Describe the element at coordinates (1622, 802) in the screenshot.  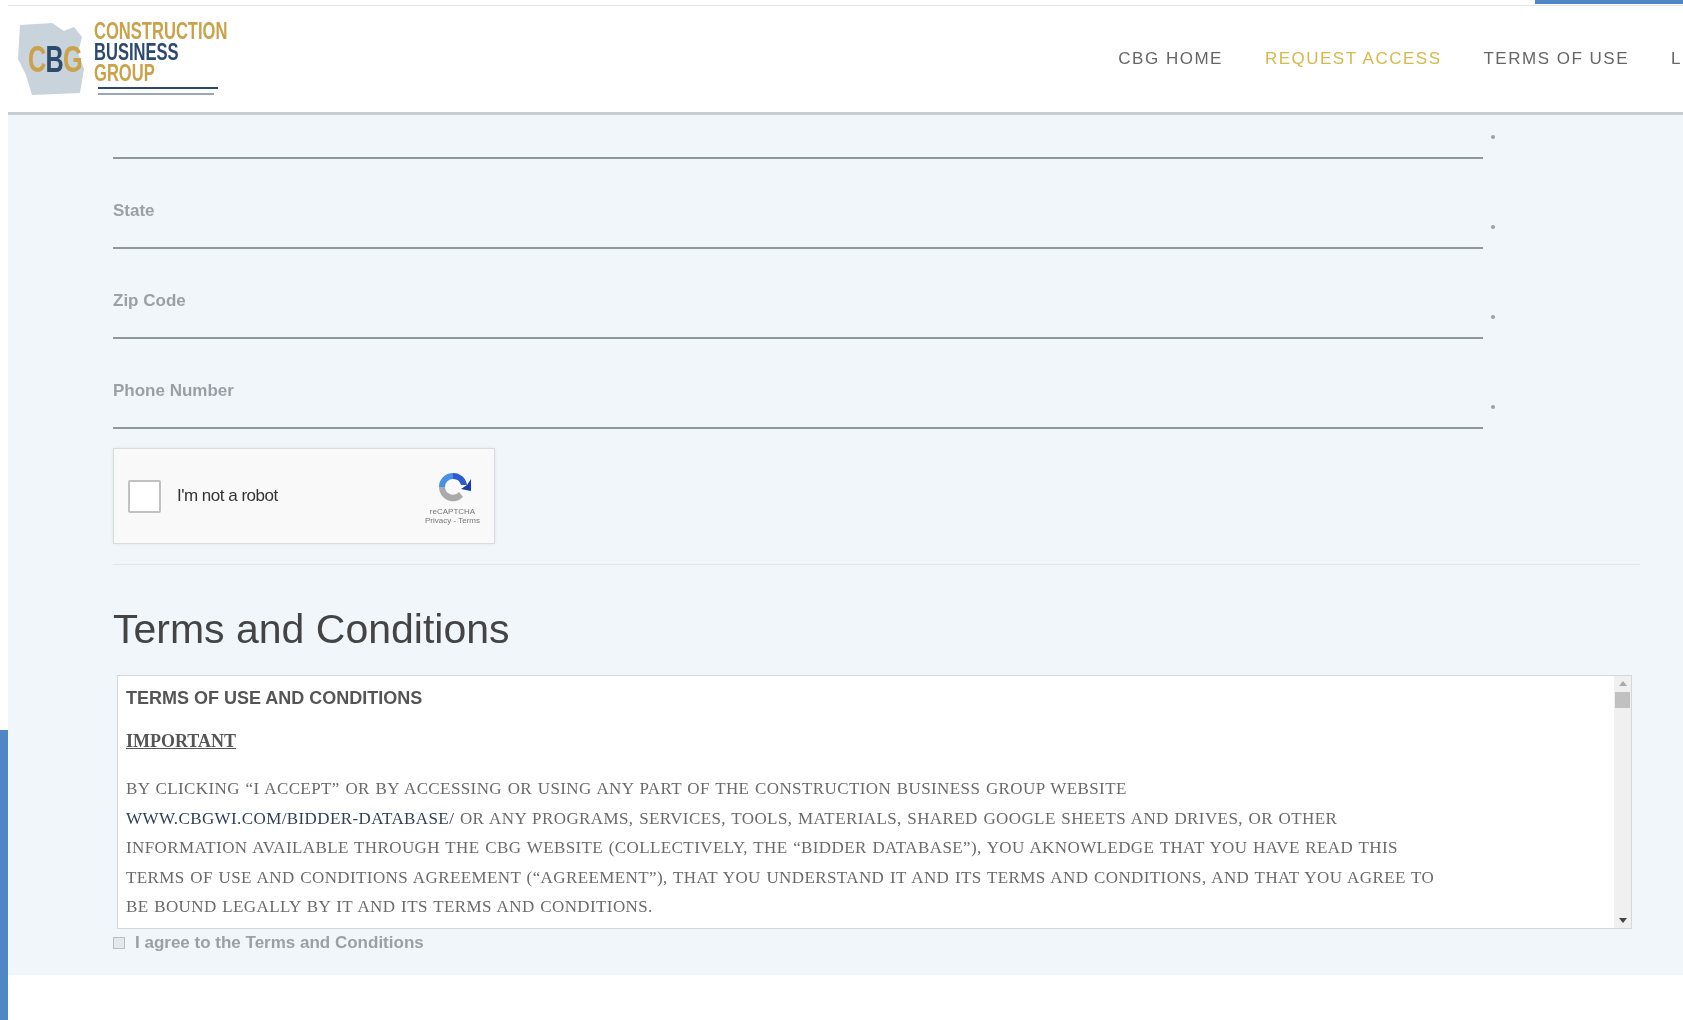
I see `scrollbar` at that location.